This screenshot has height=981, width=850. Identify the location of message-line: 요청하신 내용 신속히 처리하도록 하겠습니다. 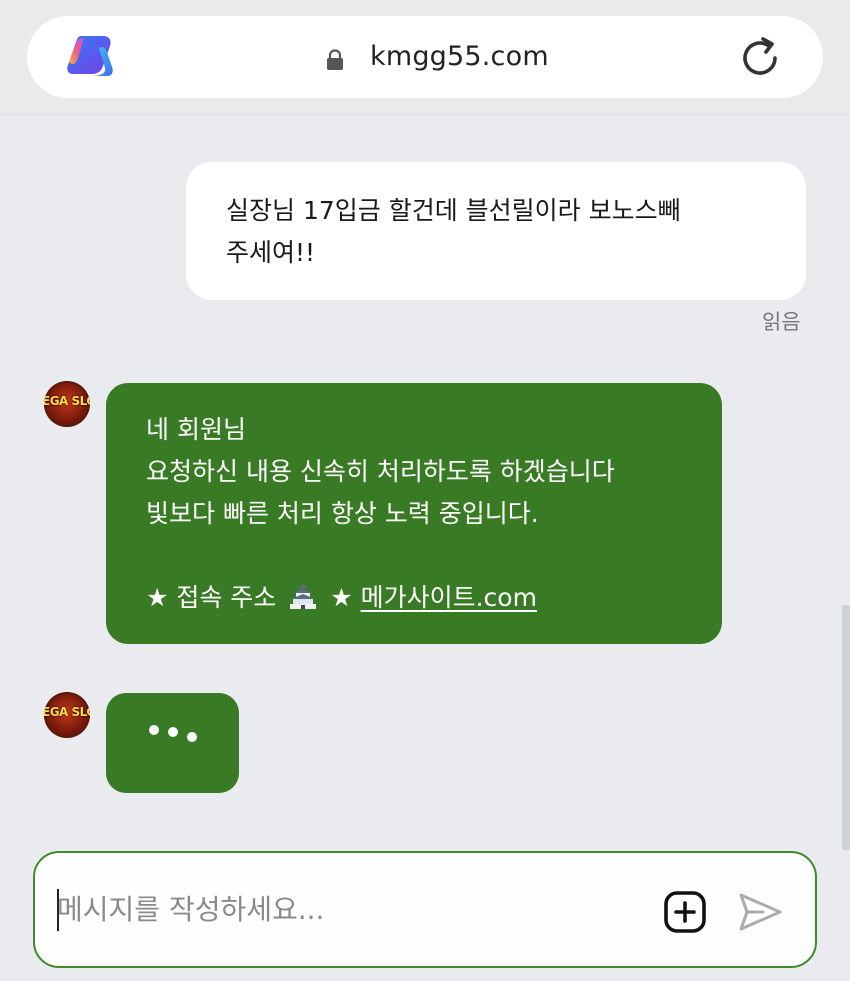
(380, 471).